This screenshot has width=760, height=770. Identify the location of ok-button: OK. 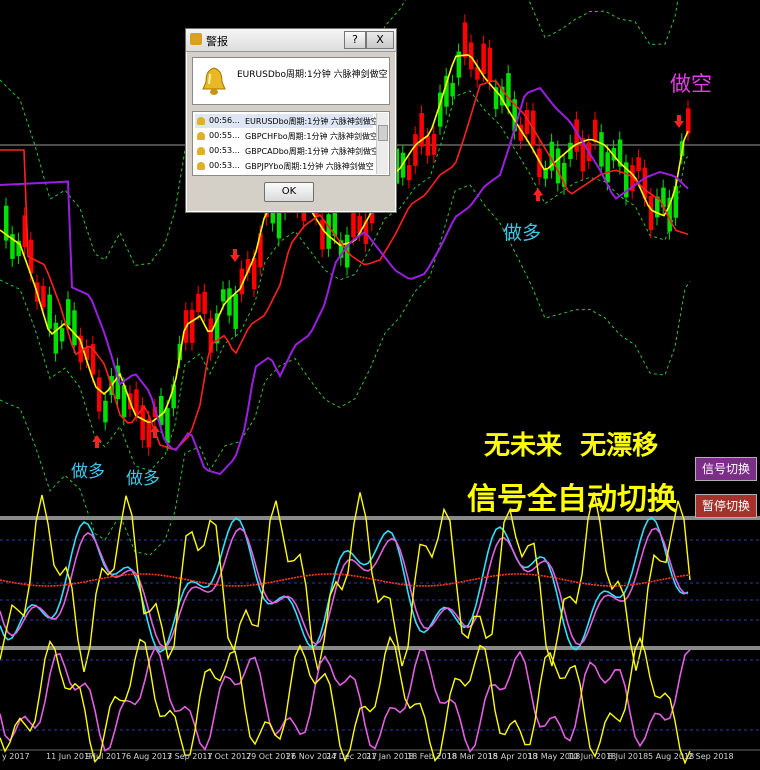
(289, 192).